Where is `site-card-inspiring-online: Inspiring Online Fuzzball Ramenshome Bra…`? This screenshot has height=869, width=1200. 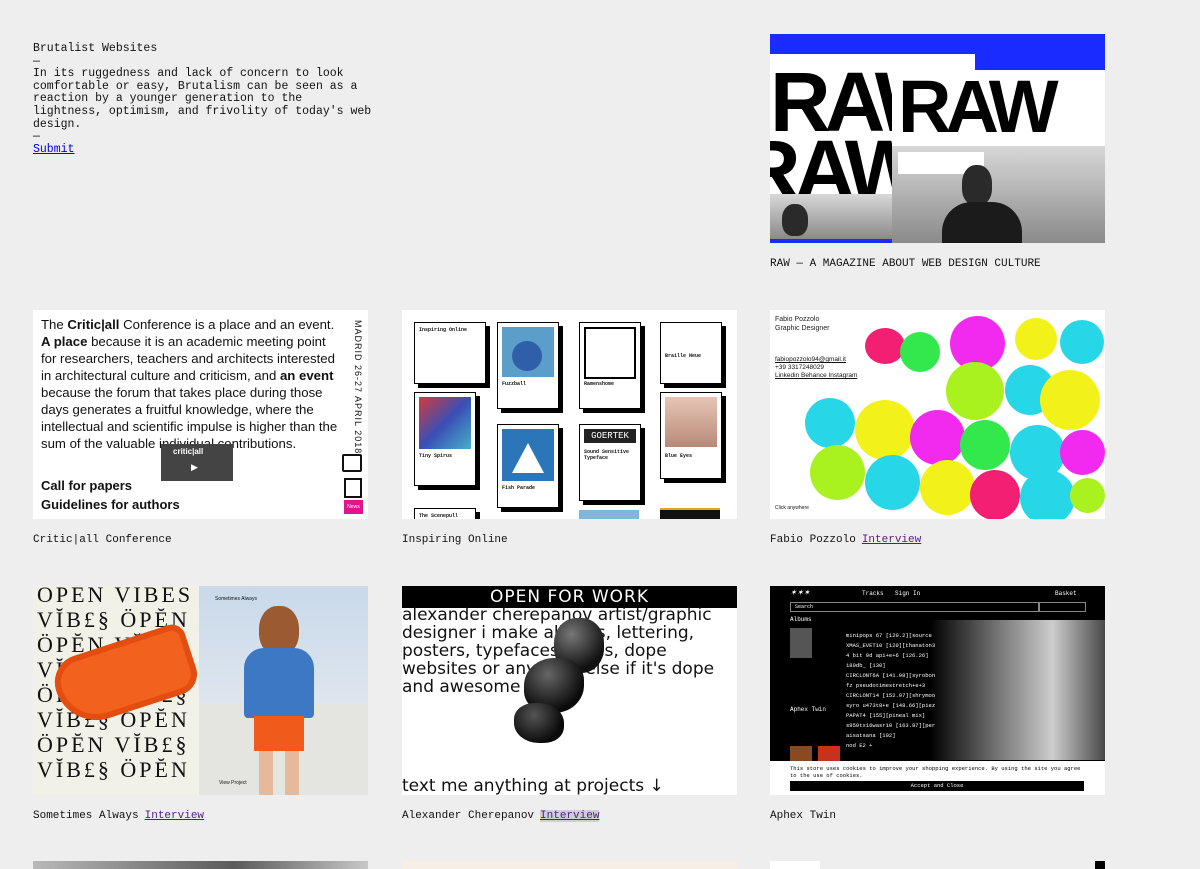
site-card-inspiring-online: Inspiring Online Fuzzball Ramenshome Bra… is located at coordinates (569, 428).